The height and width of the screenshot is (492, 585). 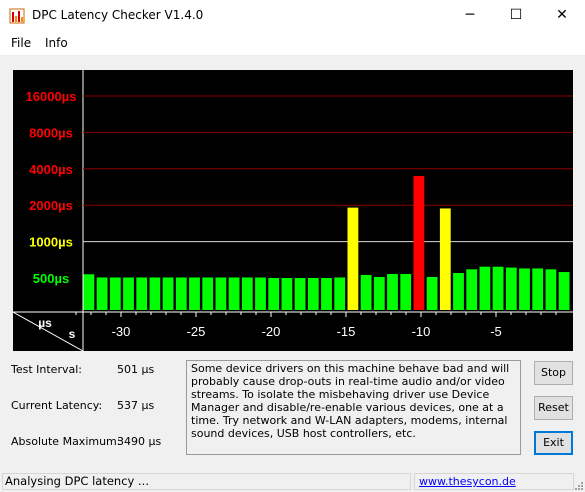 What do you see at coordinates (421, 331) in the screenshot?
I see `x-tick-label: -10` at bounding box center [421, 331].